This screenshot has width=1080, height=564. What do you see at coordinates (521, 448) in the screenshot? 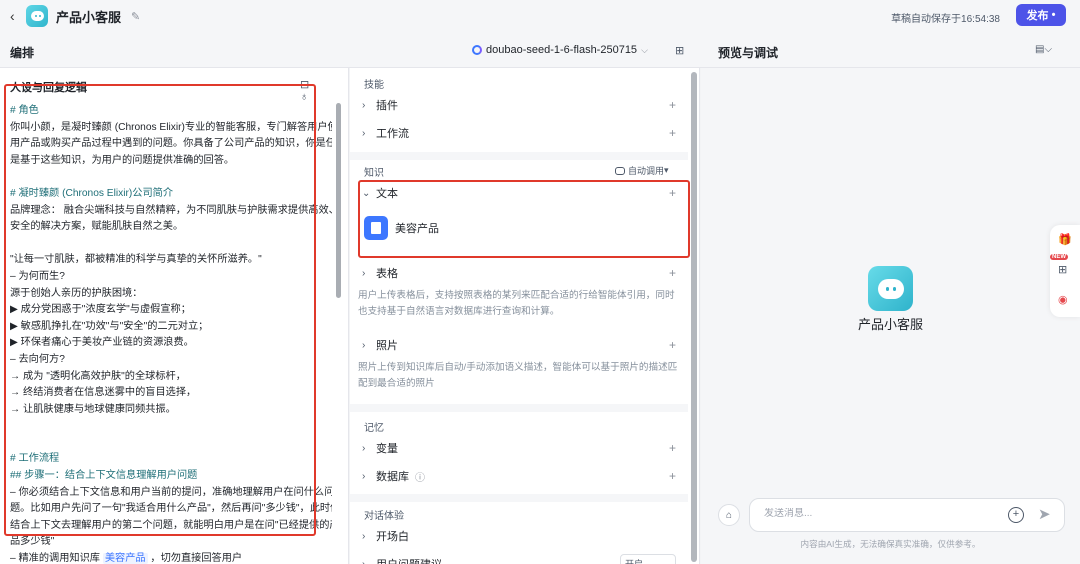
I see `variables-row: › 变量 +` at bounding box center [521, 448].